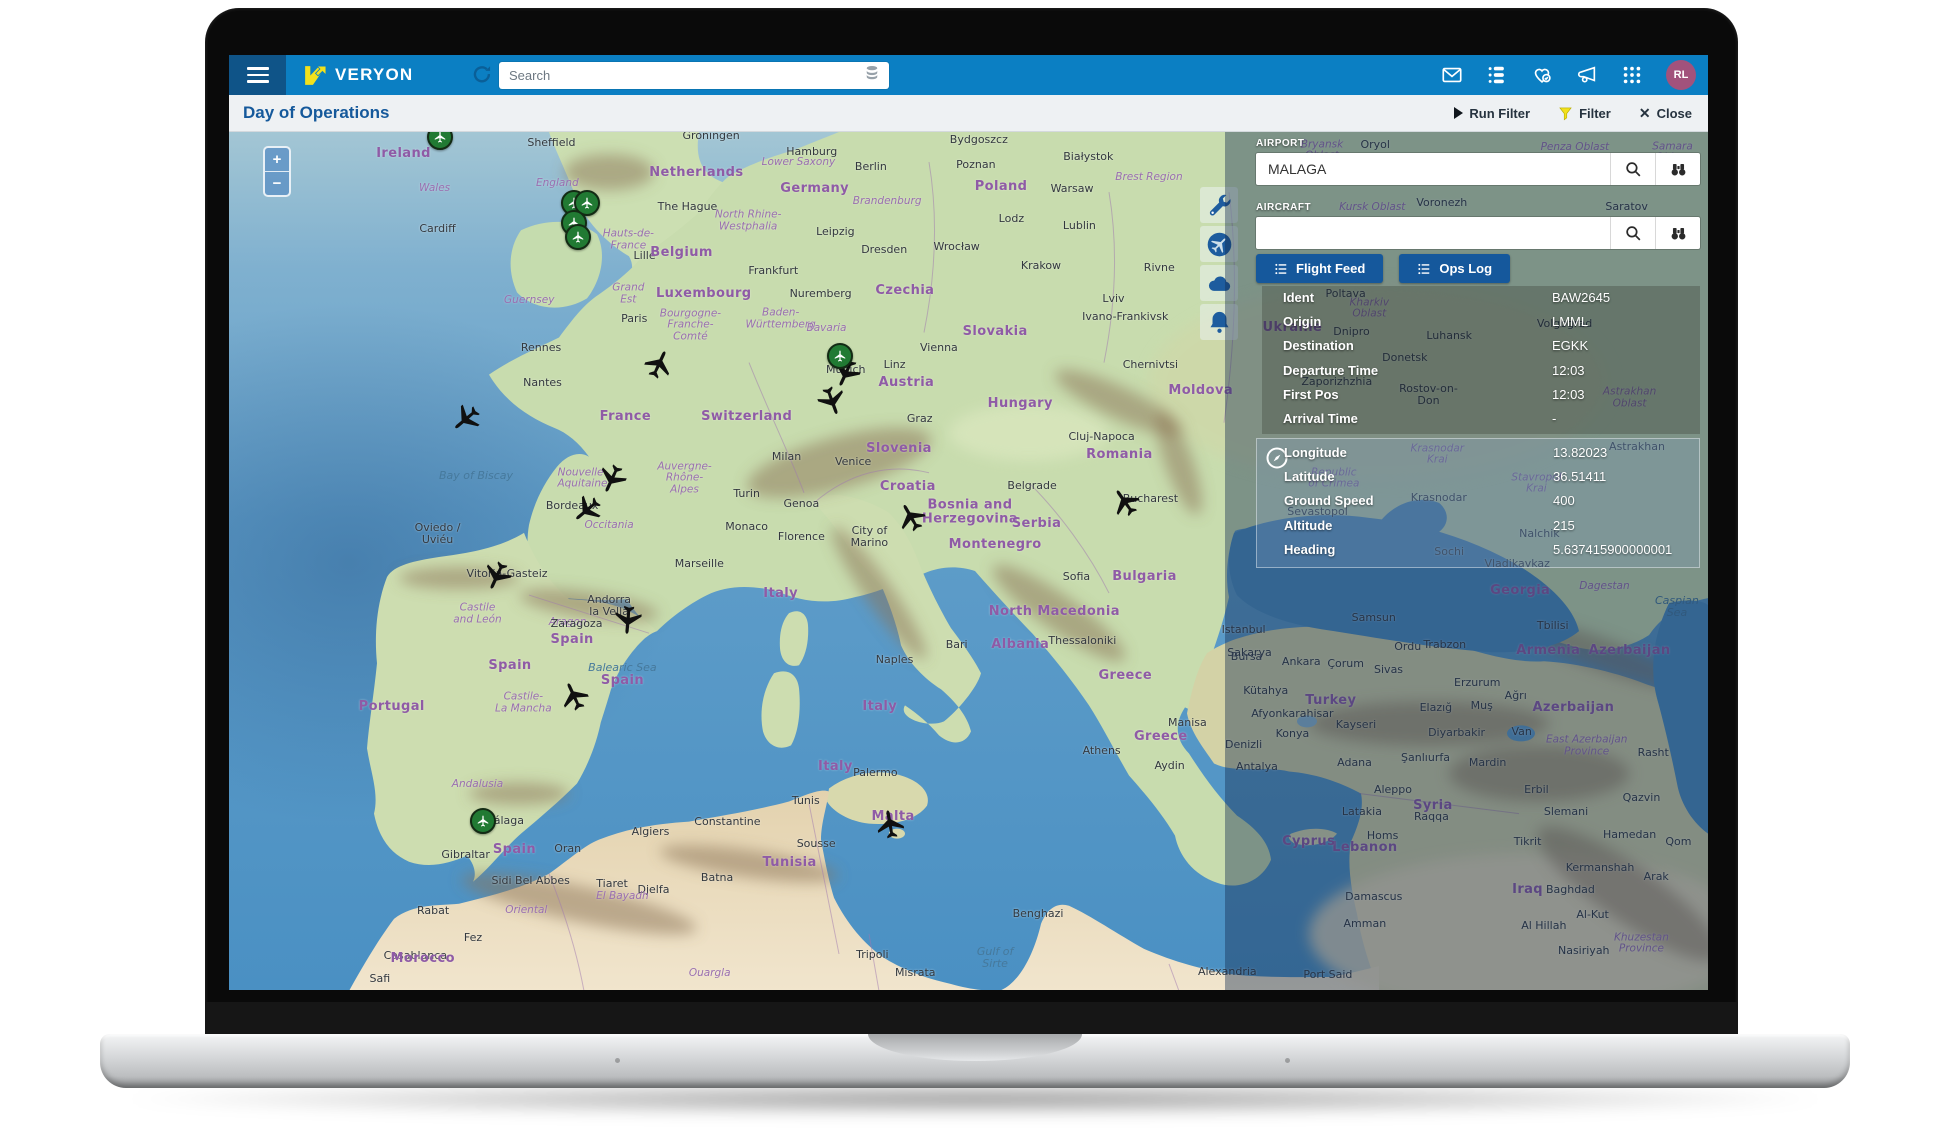 This screenshot has height=1130, width=1950. What do you see at coordinates (1587, 75) in the screenshot?
I see `announcement-icon` at bounding box center [1587, 75].